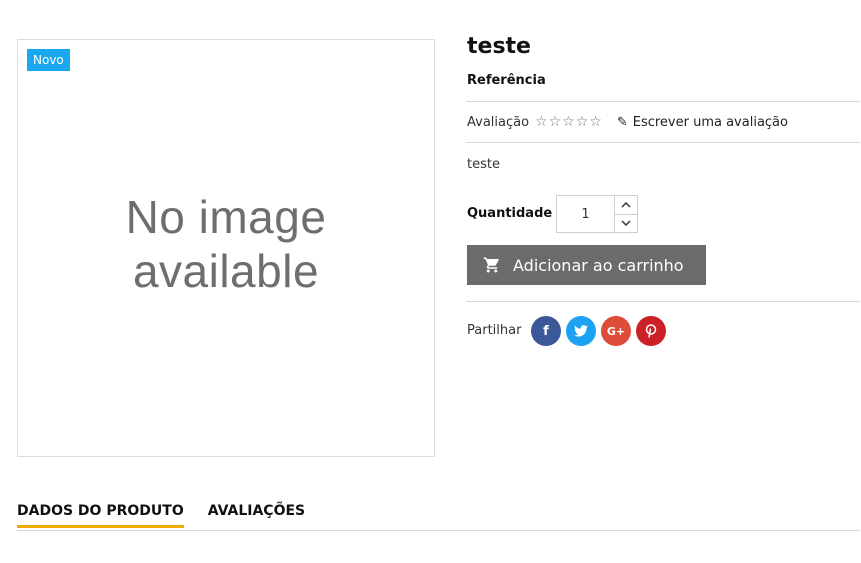  I want to click on facebook-share-button: f, so click(546, 331).